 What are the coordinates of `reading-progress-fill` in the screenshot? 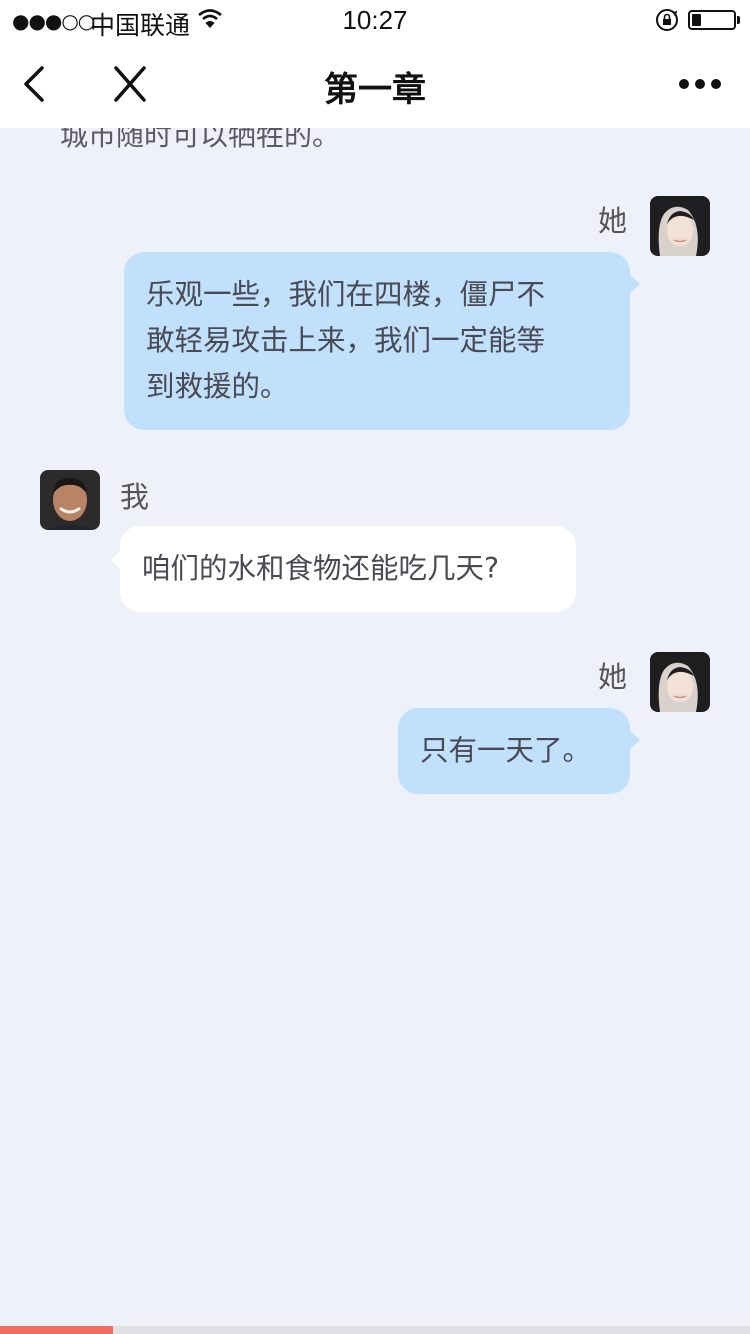 It's located at (56, 1330).